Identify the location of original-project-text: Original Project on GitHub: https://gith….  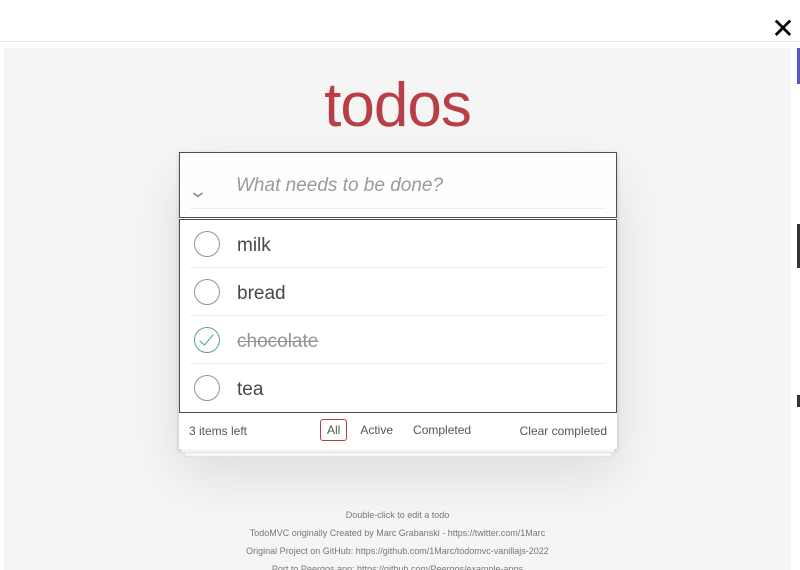
(397, 551).